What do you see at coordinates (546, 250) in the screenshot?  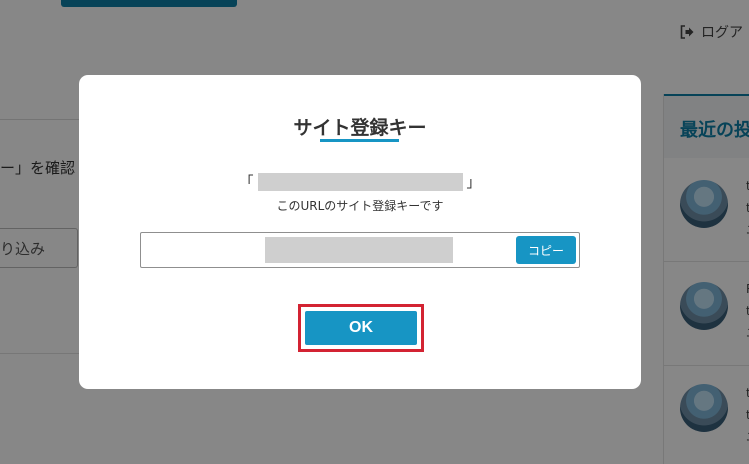 I see `copy-button: コピー` at bounding box center [546, 250].